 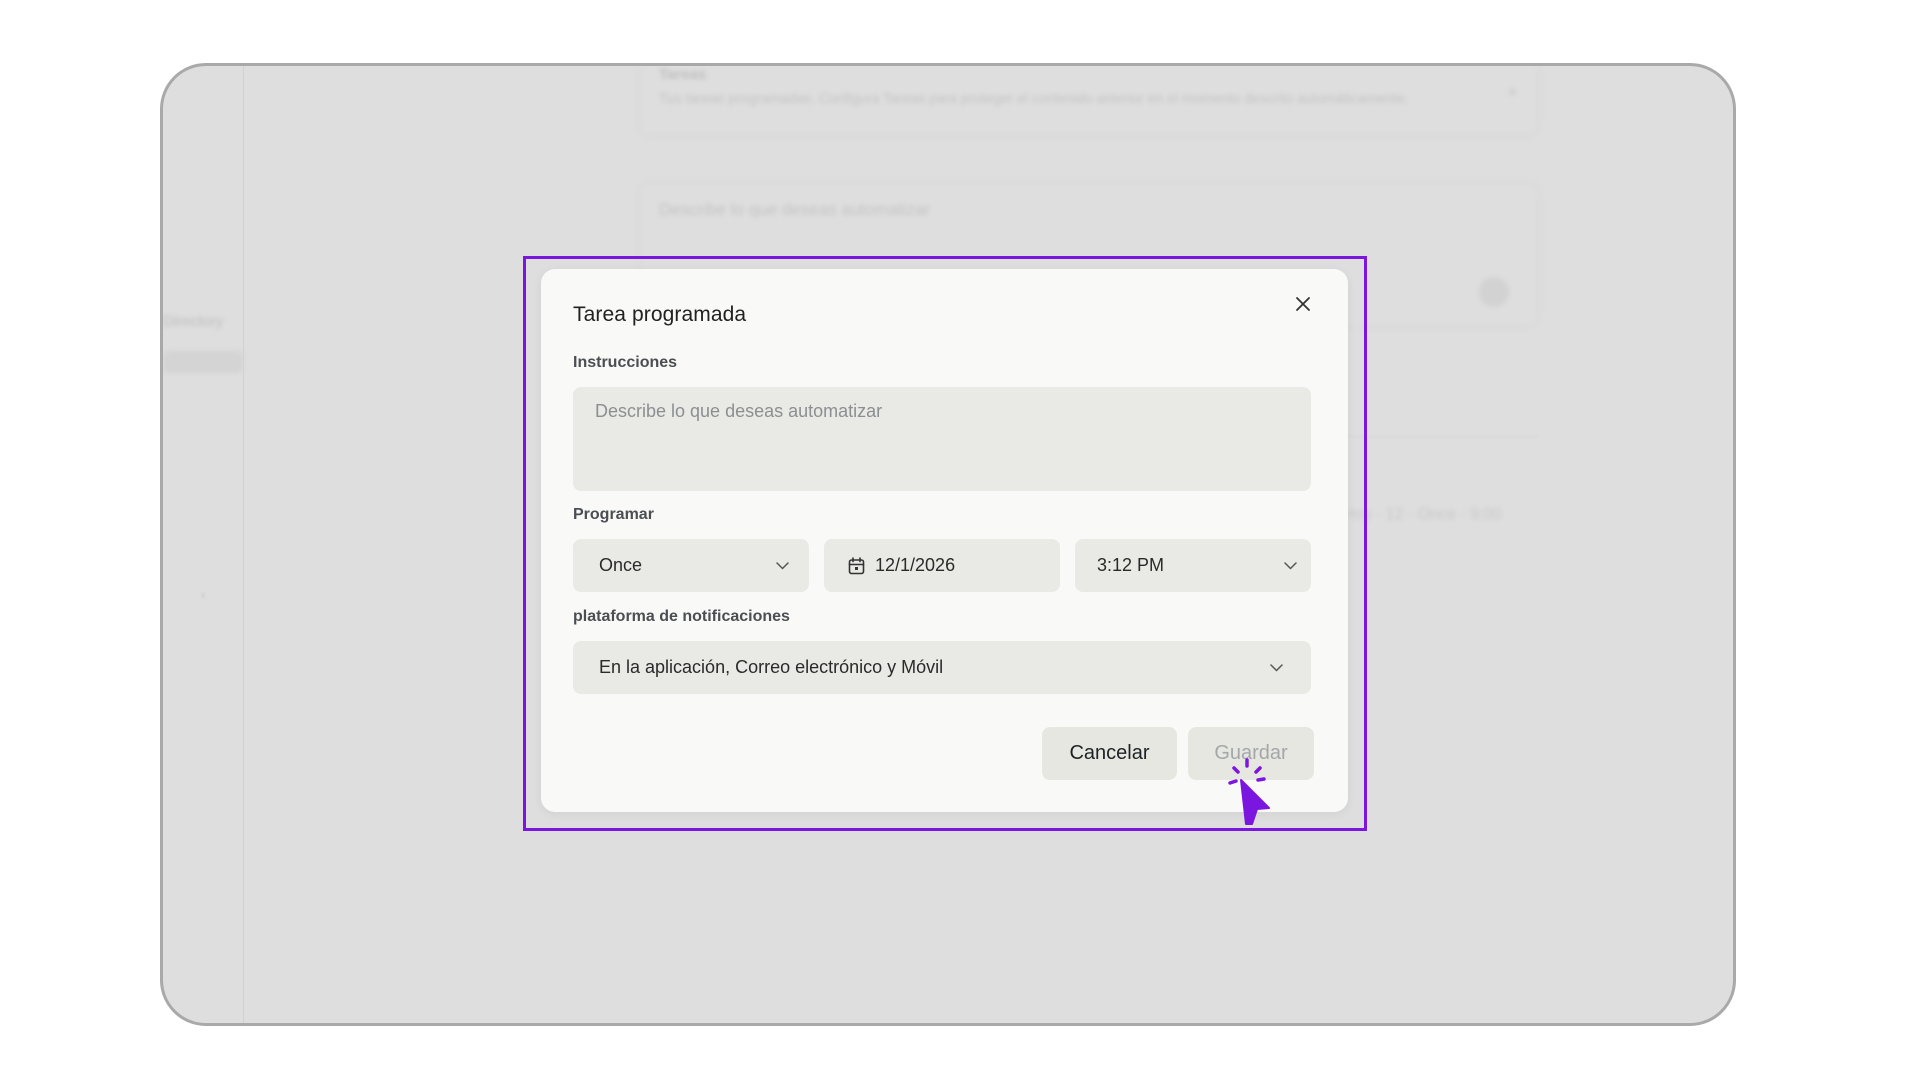 I want to click on dialog-title: Tarea programada, so click(x=660, y=314).